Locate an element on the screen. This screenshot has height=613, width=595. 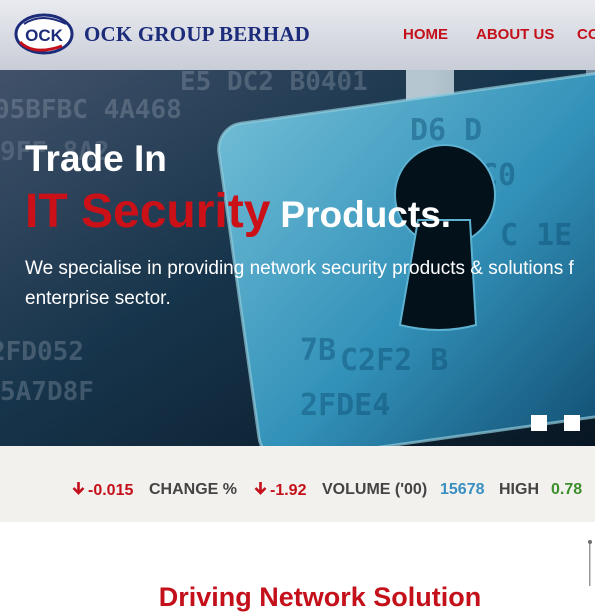
nav-item-about-us: ABOUT US is located at coordinates (515, 34).